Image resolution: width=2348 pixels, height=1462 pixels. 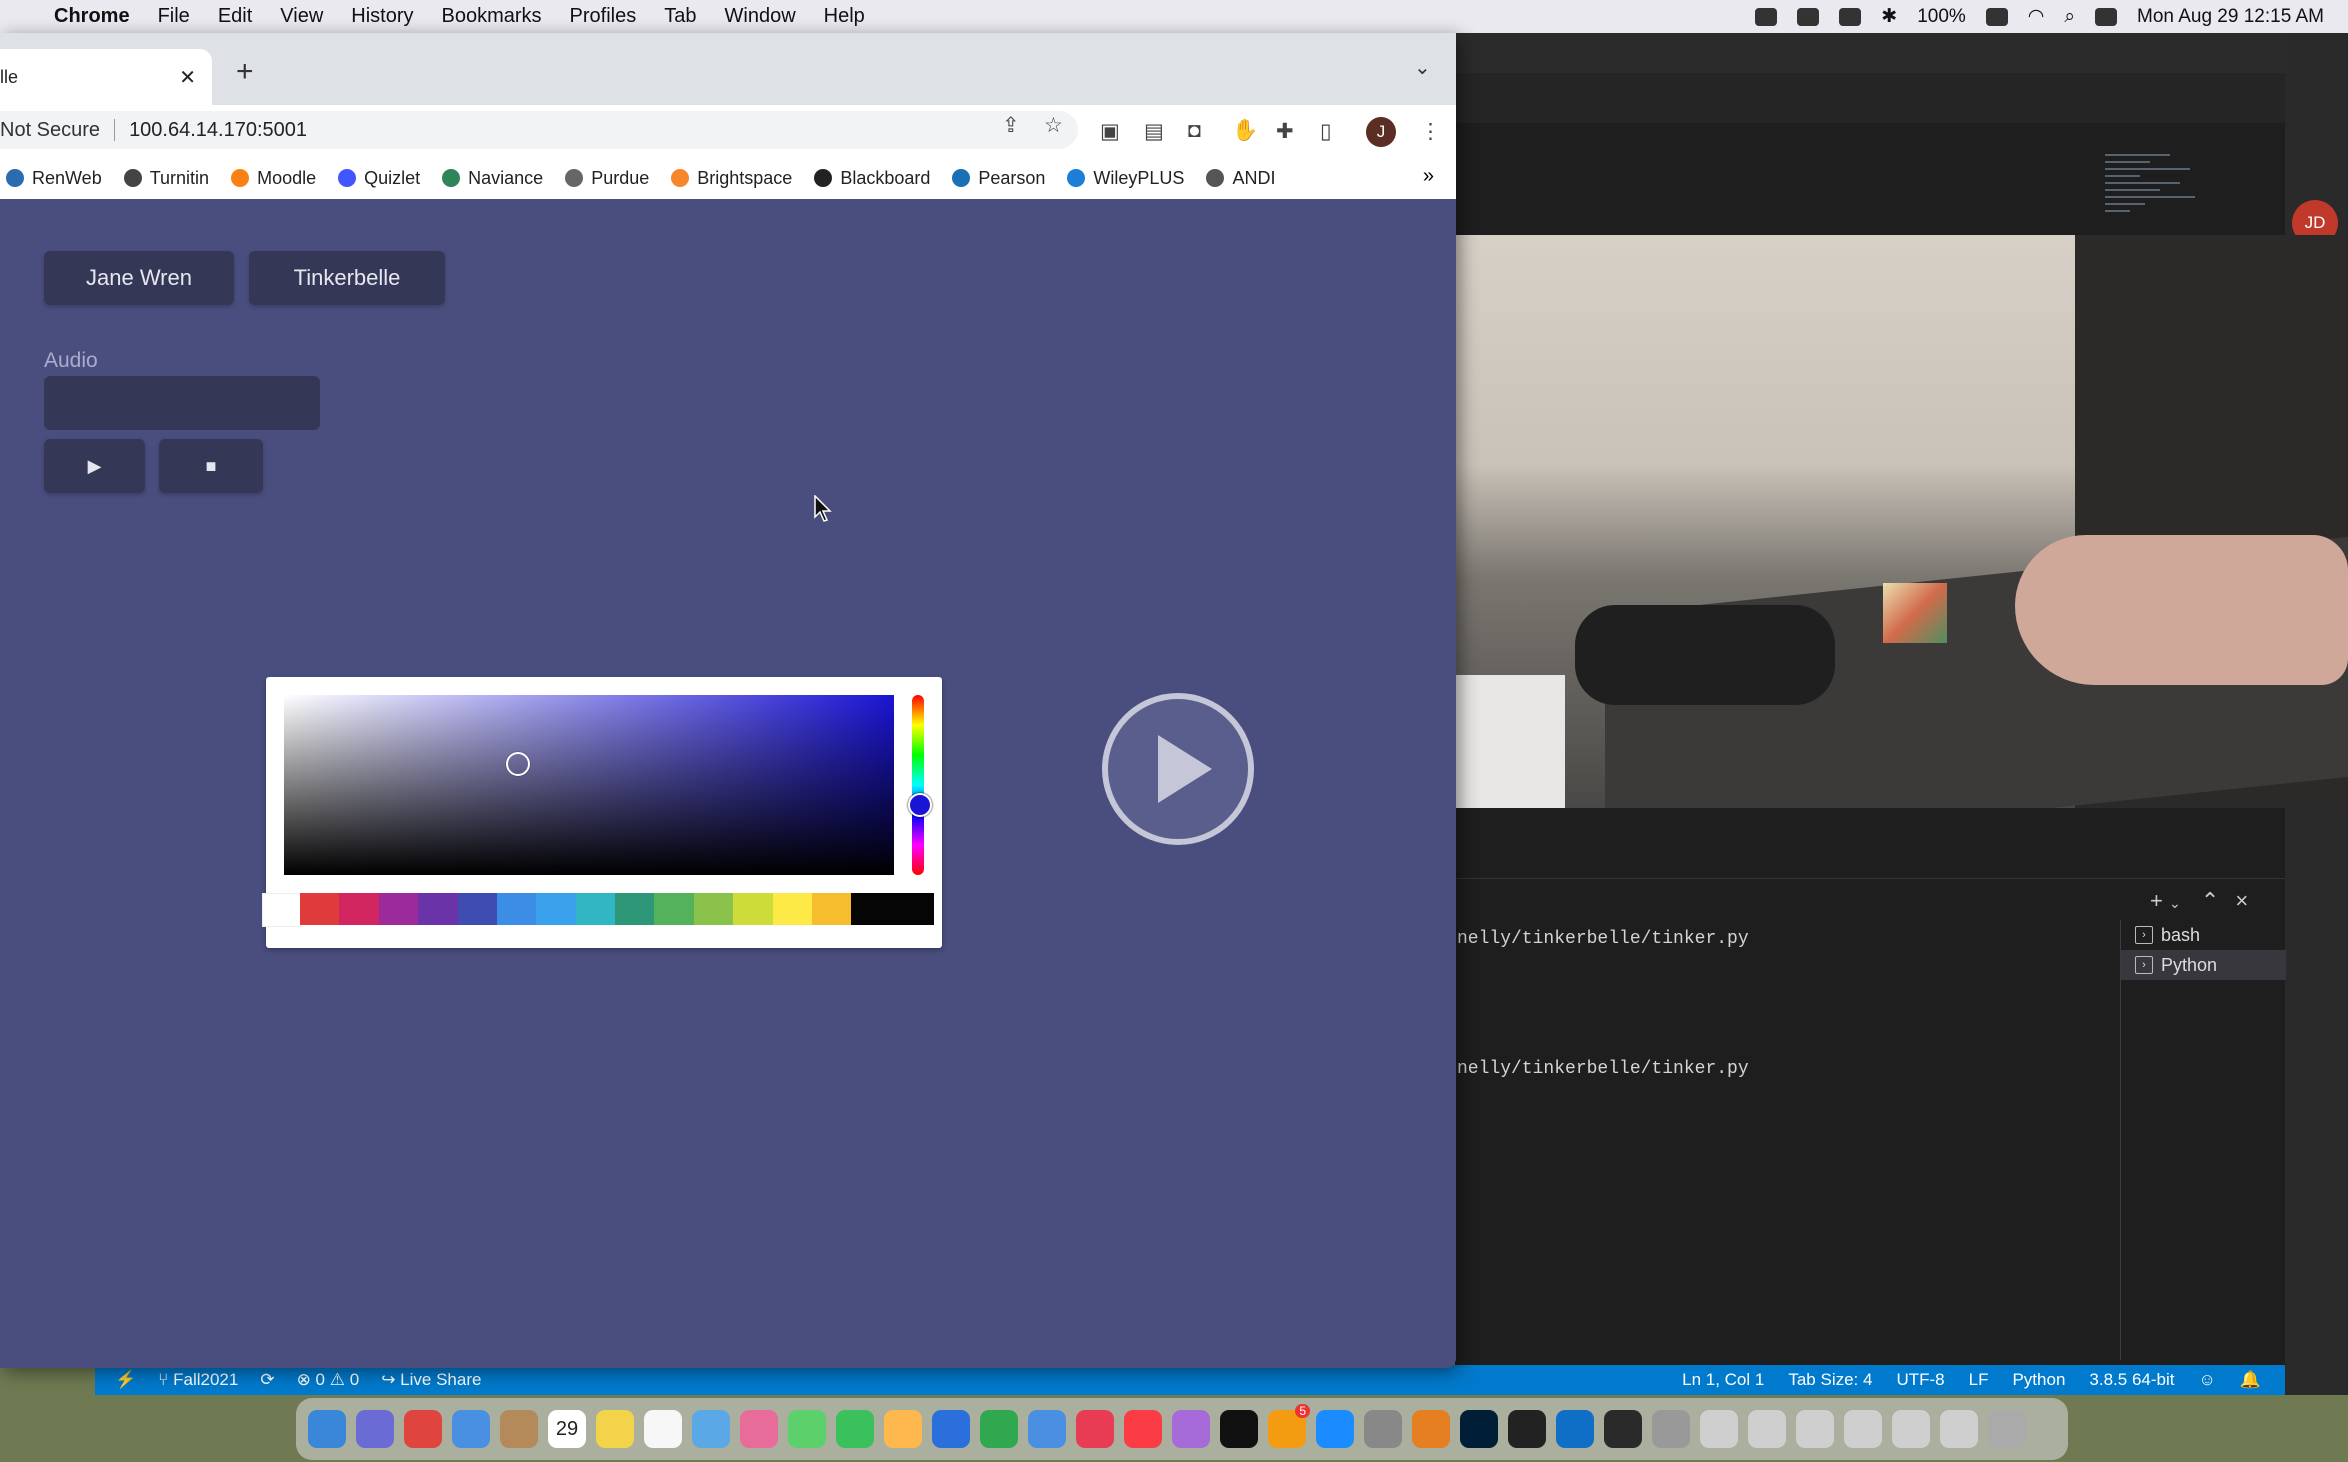 What do you see at coordinates (760, 16) in the screenshot?
I see `menu-window: Window` at bounding box center [760, 16].